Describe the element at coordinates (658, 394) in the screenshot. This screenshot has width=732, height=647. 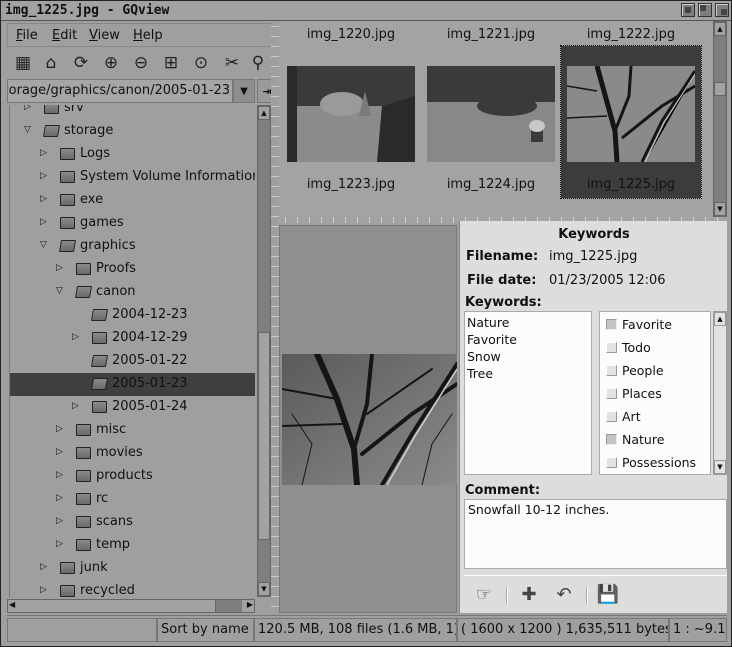
I see `keyword-checkbox-row: Places` at that location.